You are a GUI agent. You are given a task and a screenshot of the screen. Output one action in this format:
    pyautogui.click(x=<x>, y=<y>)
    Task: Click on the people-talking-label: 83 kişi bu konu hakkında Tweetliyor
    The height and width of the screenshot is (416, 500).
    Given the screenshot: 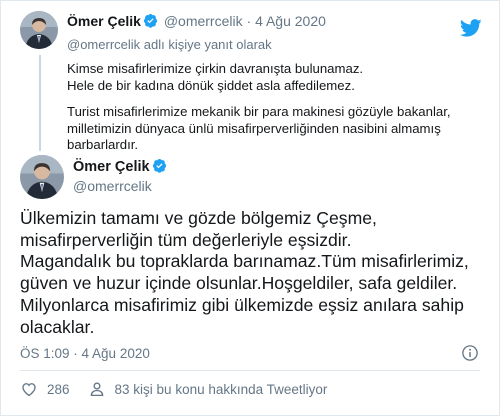 What is the action you would take?
    pyautogui.click(x=221, y=389)
    